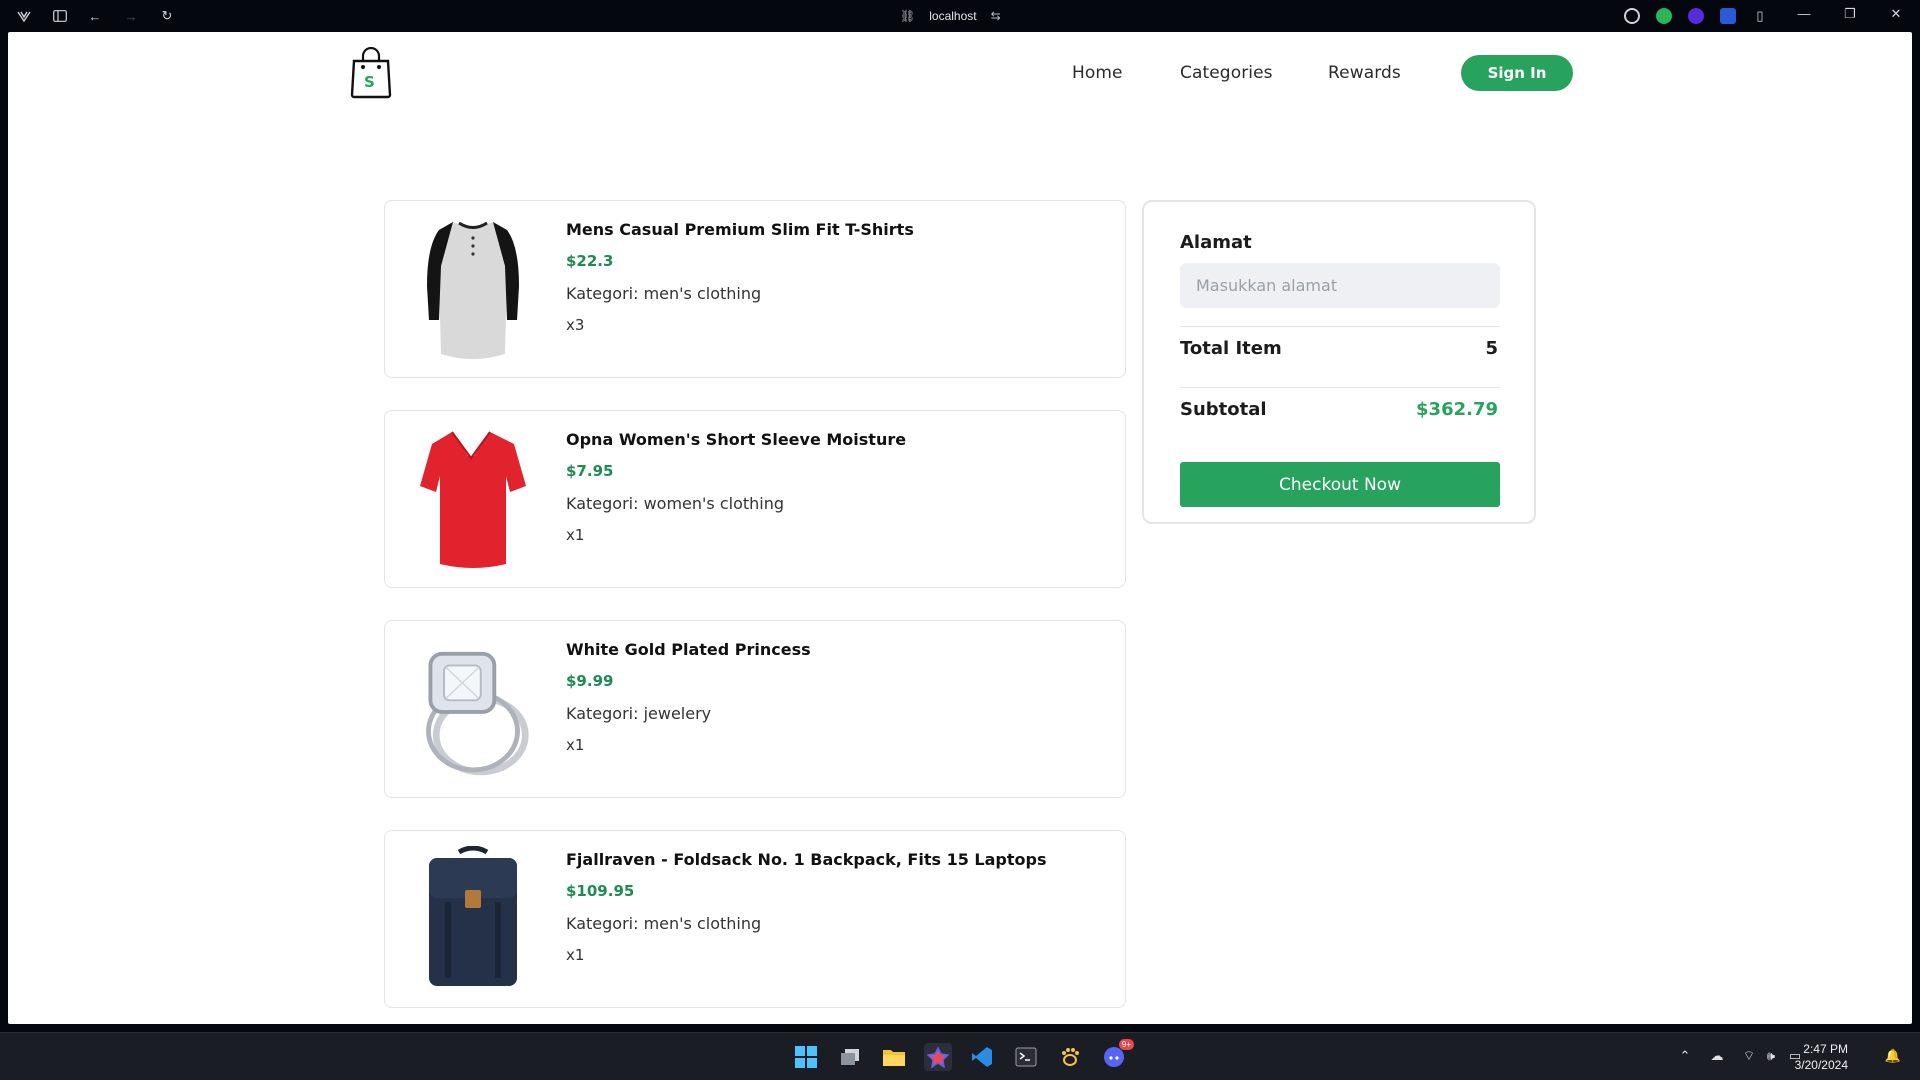 This screenshot has width=1920, height=1080. I want to click on address-text: localhost, so click(953, 16).